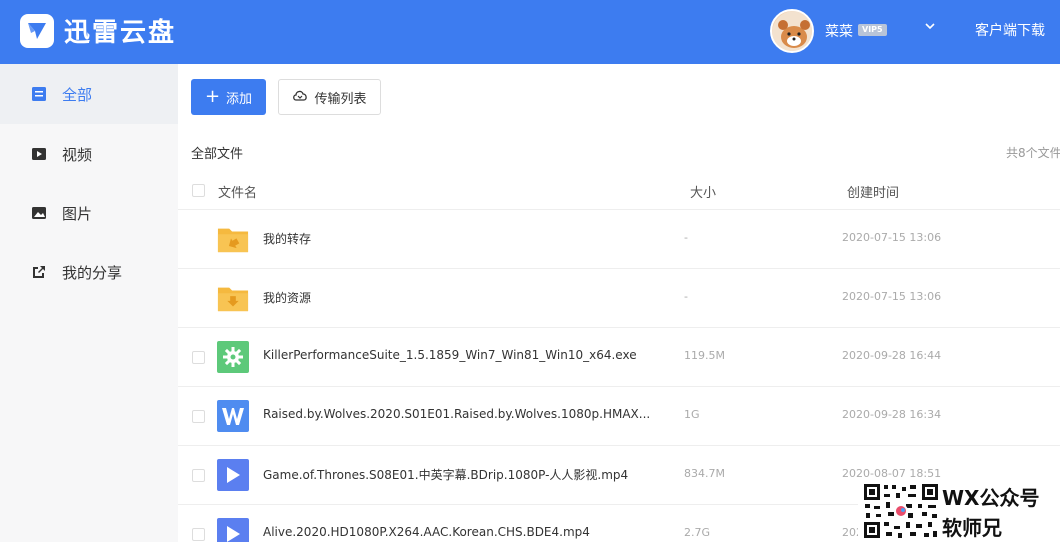 The image size is (1060, 542). I want to click on sidebar-item-all: 全部, so click(89, 94).